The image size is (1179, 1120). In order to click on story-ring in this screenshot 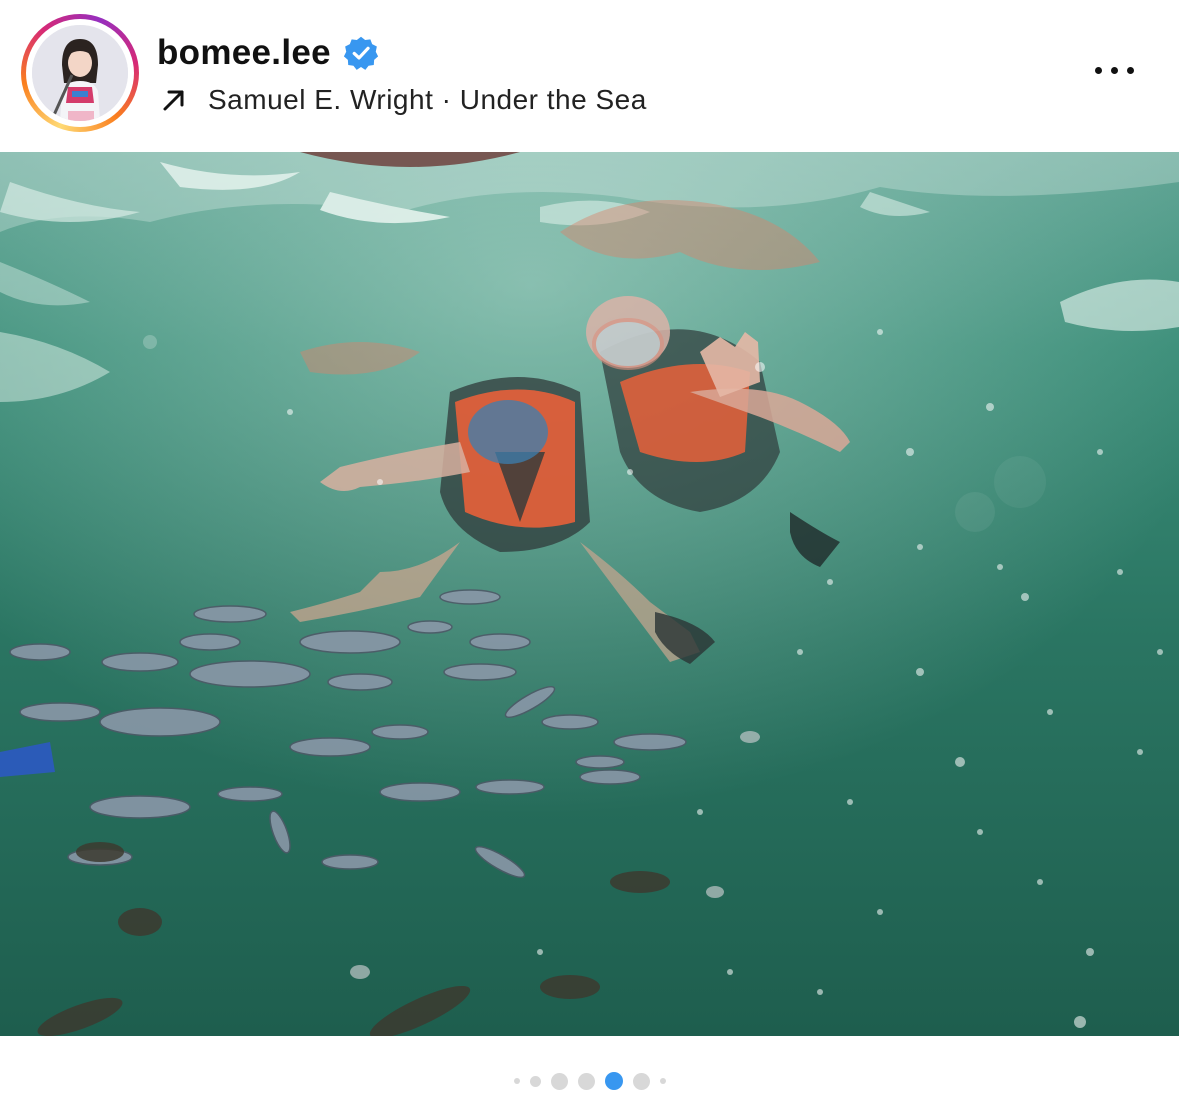, I will do `click(80, 73)`.